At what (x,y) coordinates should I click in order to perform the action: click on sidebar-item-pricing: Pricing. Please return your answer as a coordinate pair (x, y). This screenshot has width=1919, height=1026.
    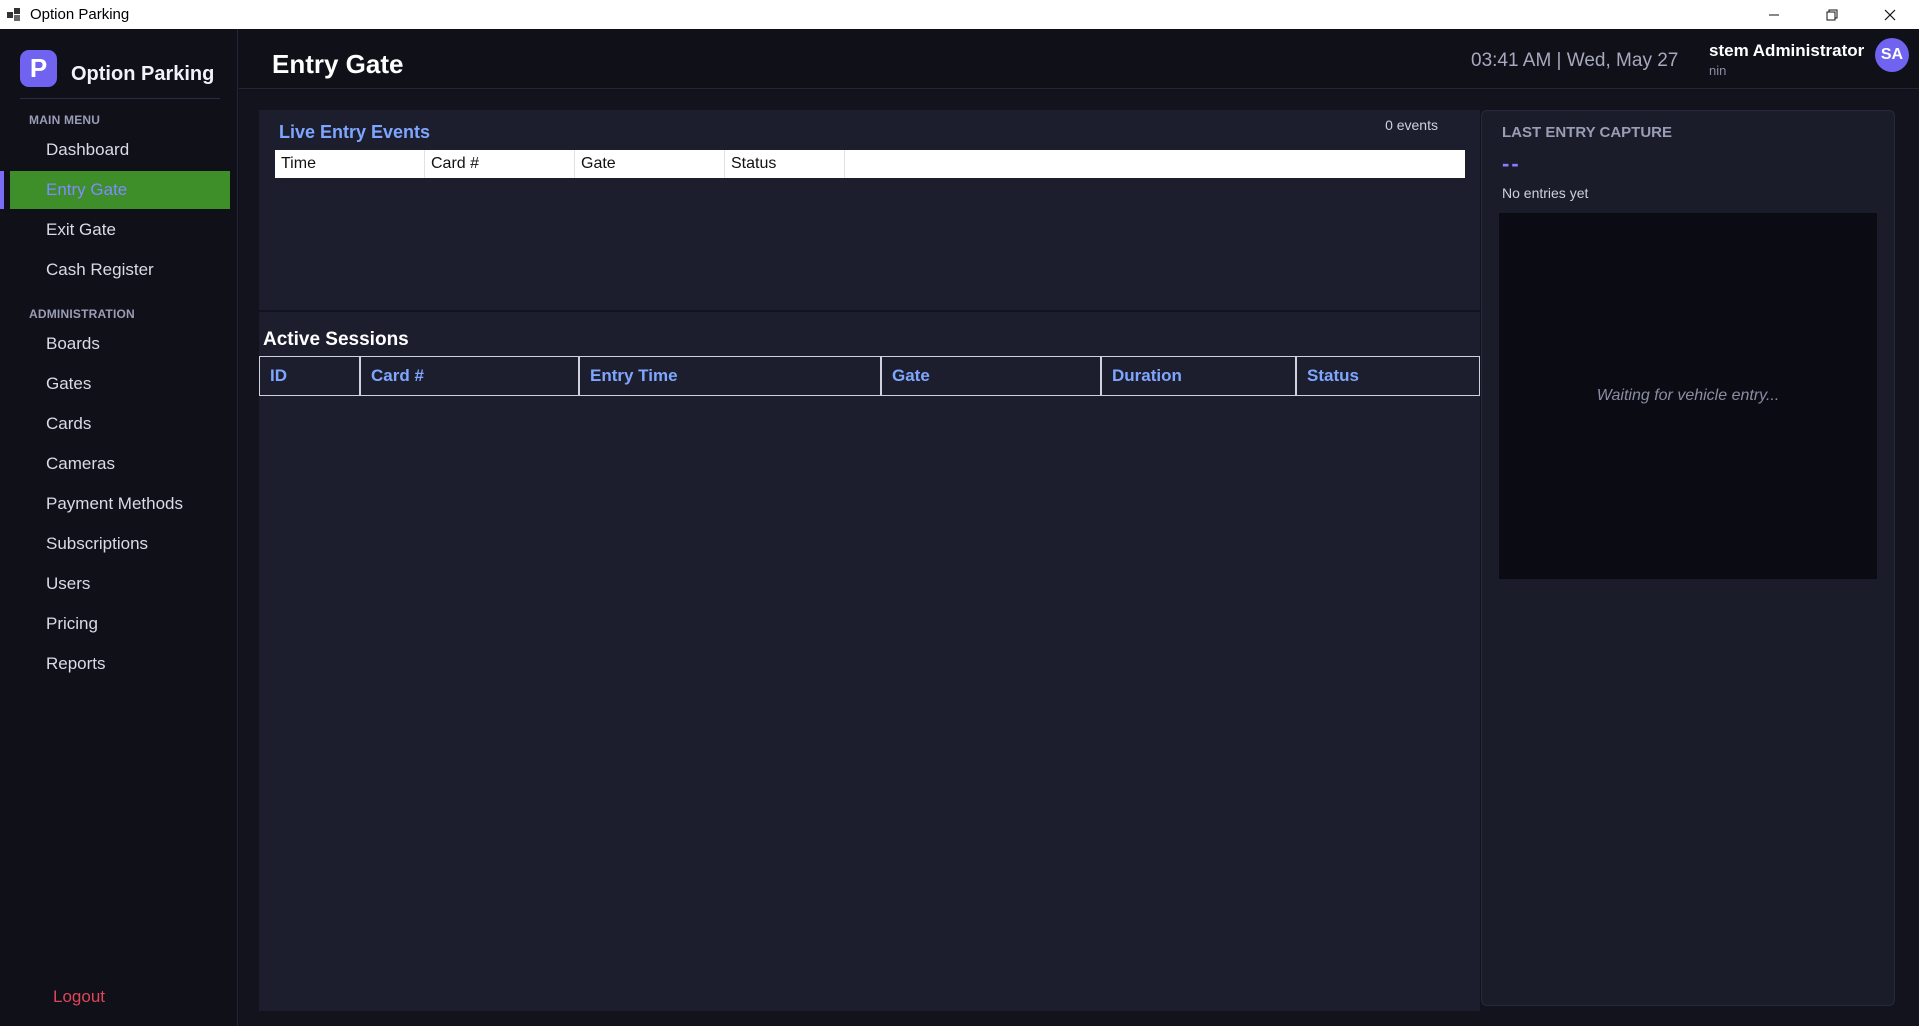
    Looking at the image, I should click on (120, 624).